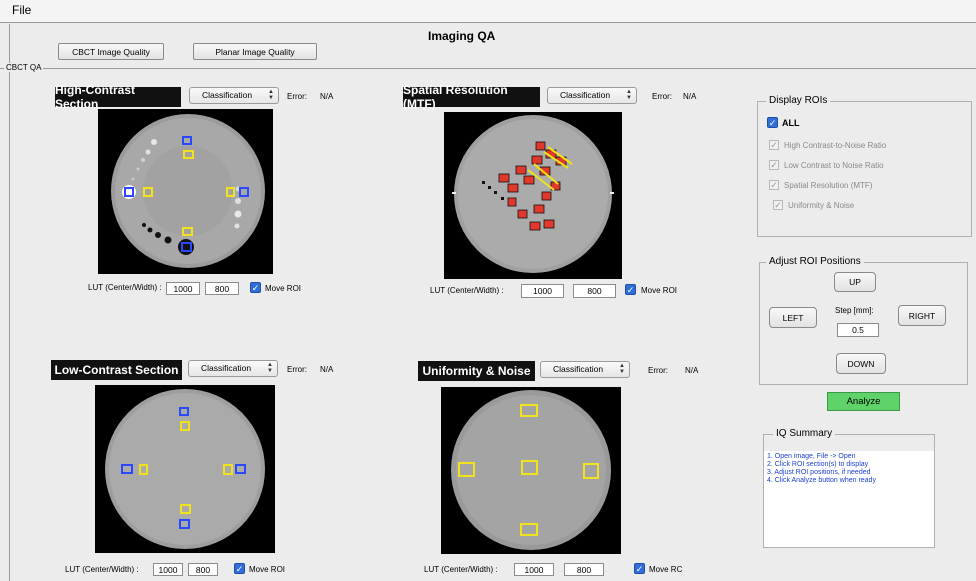 The height and width of the screenshot is (581, 976). What do you see at coordinates (203, 569) in the screenshot?
I see `low-contrast-width-input: 800` at bounding box center [203, 569].